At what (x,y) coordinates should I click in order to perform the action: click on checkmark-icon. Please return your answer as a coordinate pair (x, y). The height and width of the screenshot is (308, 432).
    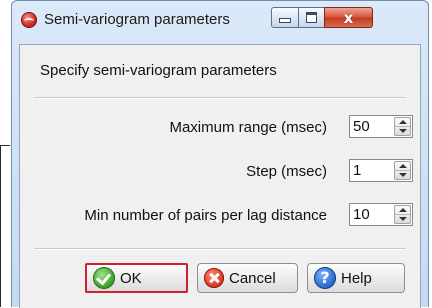
    Looking at the image, I should click on (104, 278).